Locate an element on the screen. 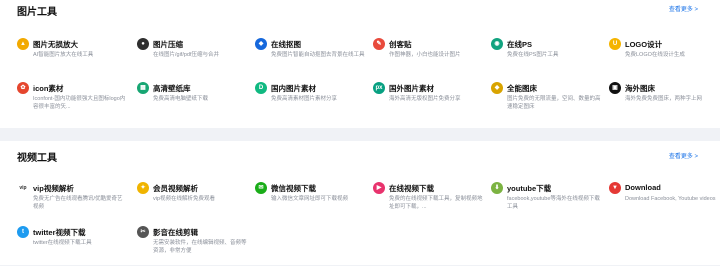 Image resolution: width=720 pixels, height=266 pixels. tool-item: ● 图片压缩在线图片/gif/pdf压缩与合并 is located at coordinates (192, 58).